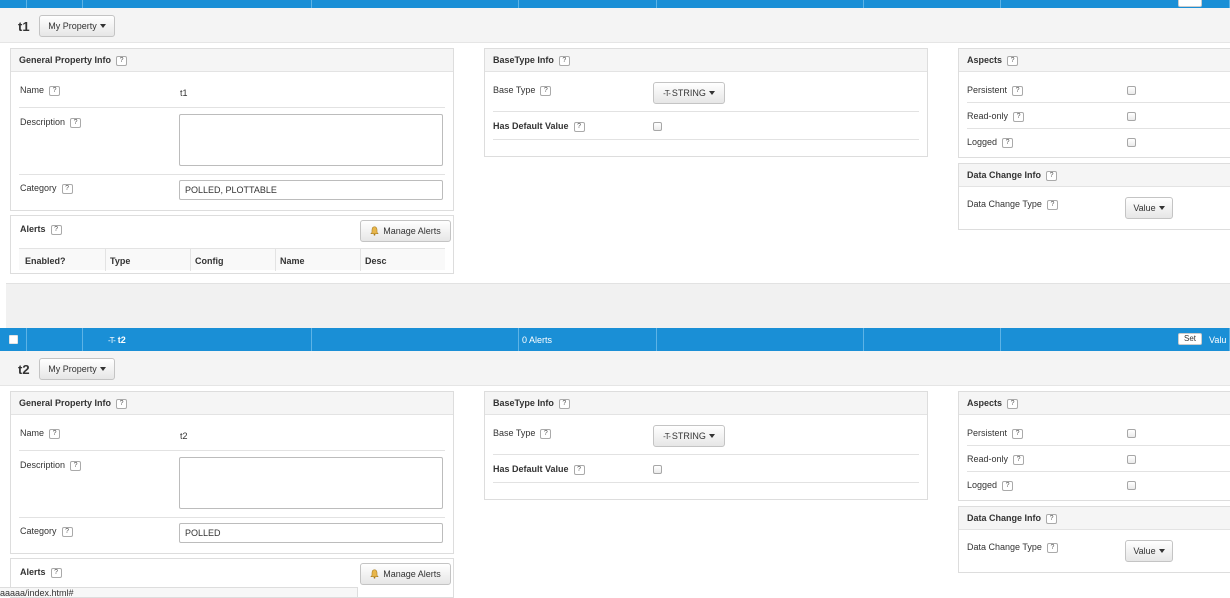 The width and height of the screenshot is (1230, 598). I want to click on column-header-enabled: Enabled?, so click(45, 261).